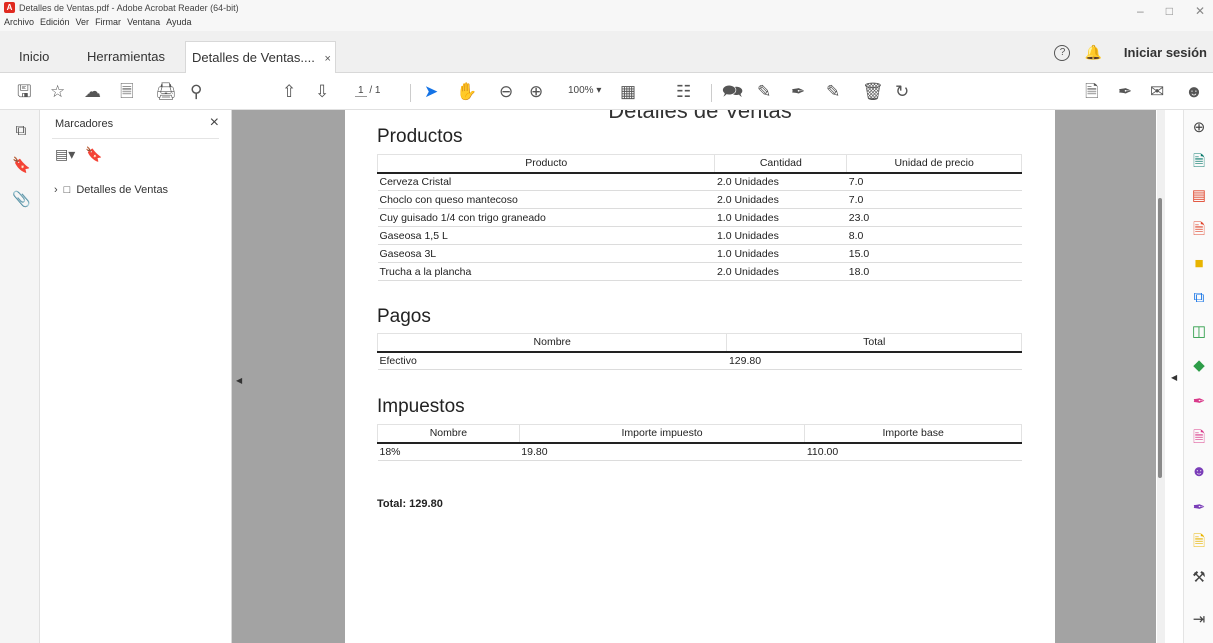  Describe the element at coordinates (92, 92) in the screenshot. I see `upload-cloud-icon: ☁` at that location.